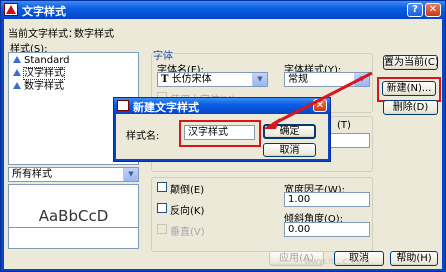  I want to click on font-style-combo: 常规 ▼, so click(327, 79).